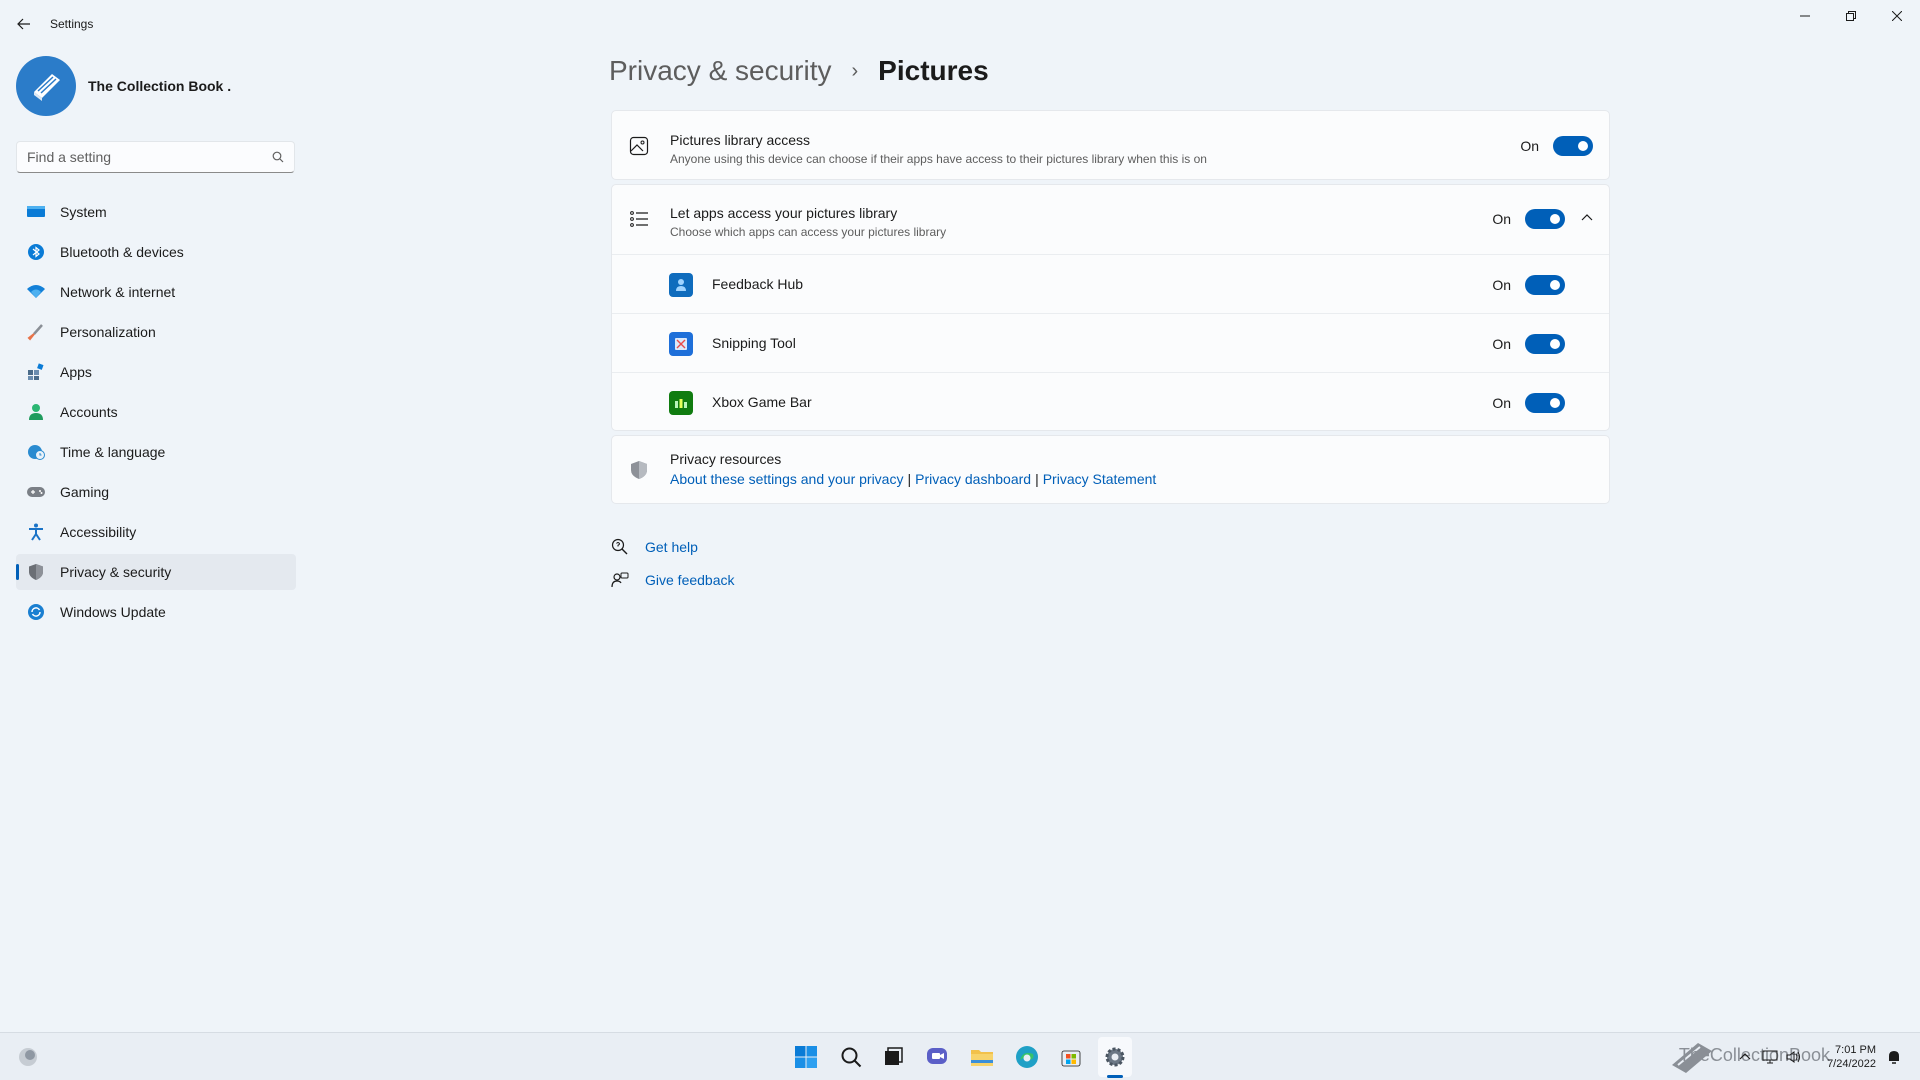 Image resolution: width=1920 pixels, height=1080 pixels. Describe the element at coordinates (149, 157) in the screenshot. I see `search-input` at that location.